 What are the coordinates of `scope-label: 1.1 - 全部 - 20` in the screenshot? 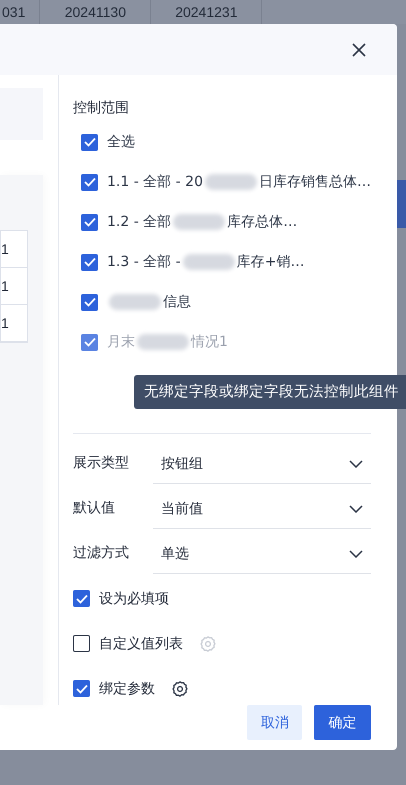 It's located at (155, 182).